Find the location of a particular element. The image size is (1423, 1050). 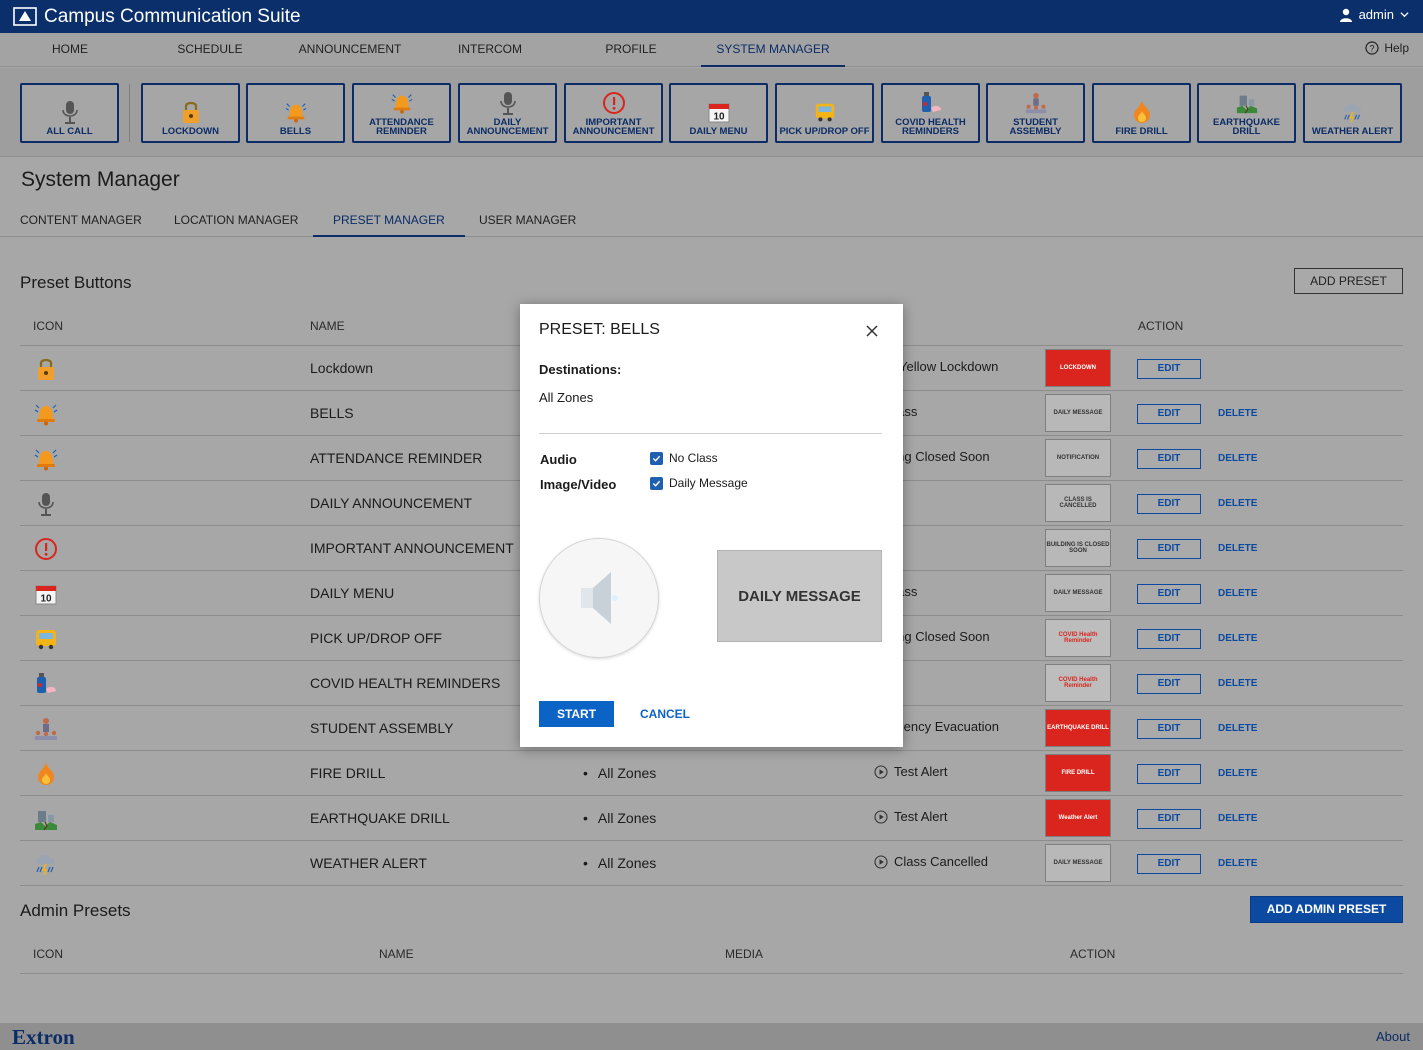

preset-bar-button-bells: BELLS is located at coordinates (295, 113).